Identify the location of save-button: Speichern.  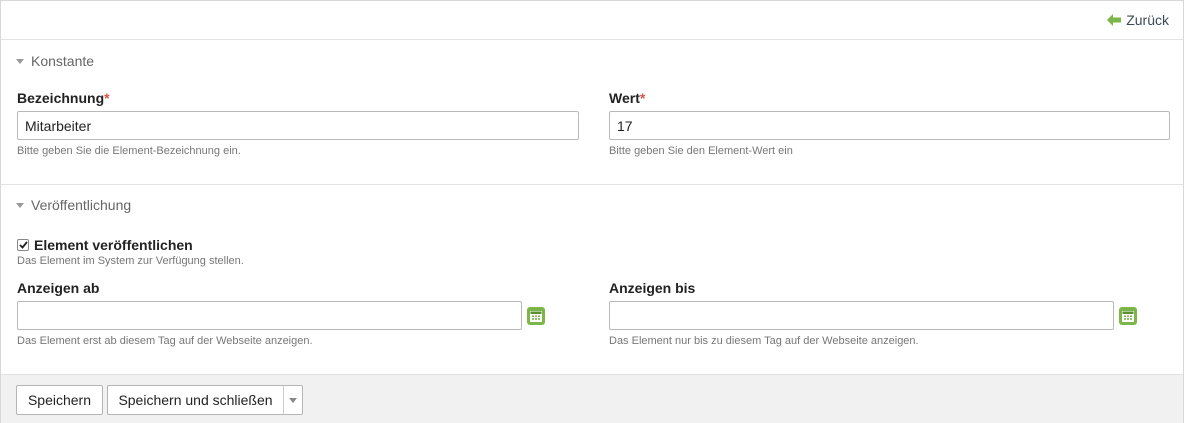
(59, 400).